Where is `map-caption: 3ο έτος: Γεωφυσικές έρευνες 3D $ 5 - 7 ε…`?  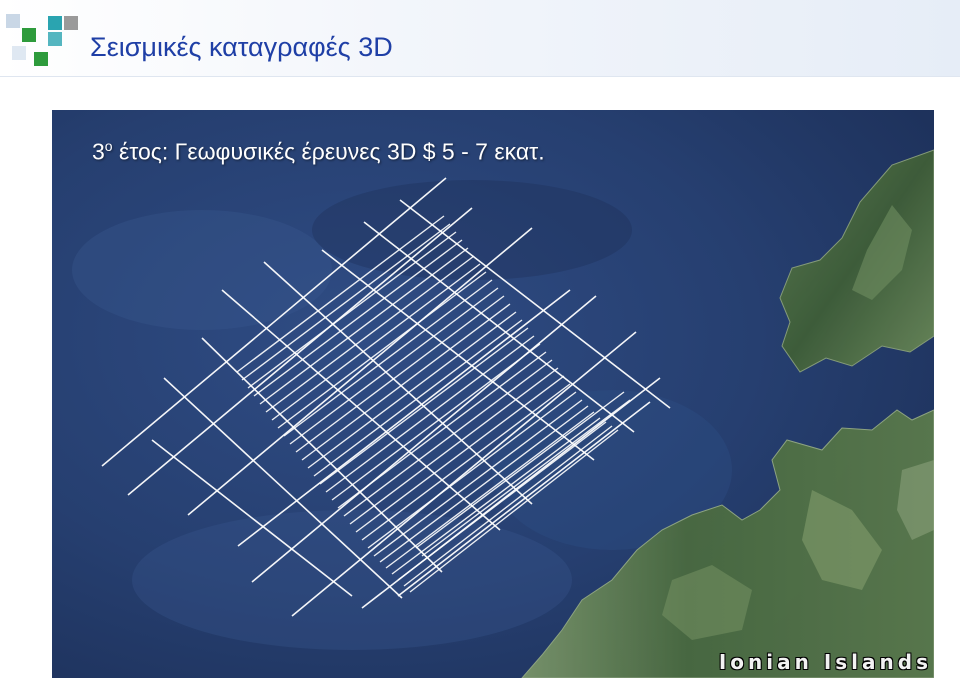 map-caption: 3ο έτος: Γεωφυσικές έρευνες 3D $ 5 - 7 ε… is located at coordinates (318, 152).